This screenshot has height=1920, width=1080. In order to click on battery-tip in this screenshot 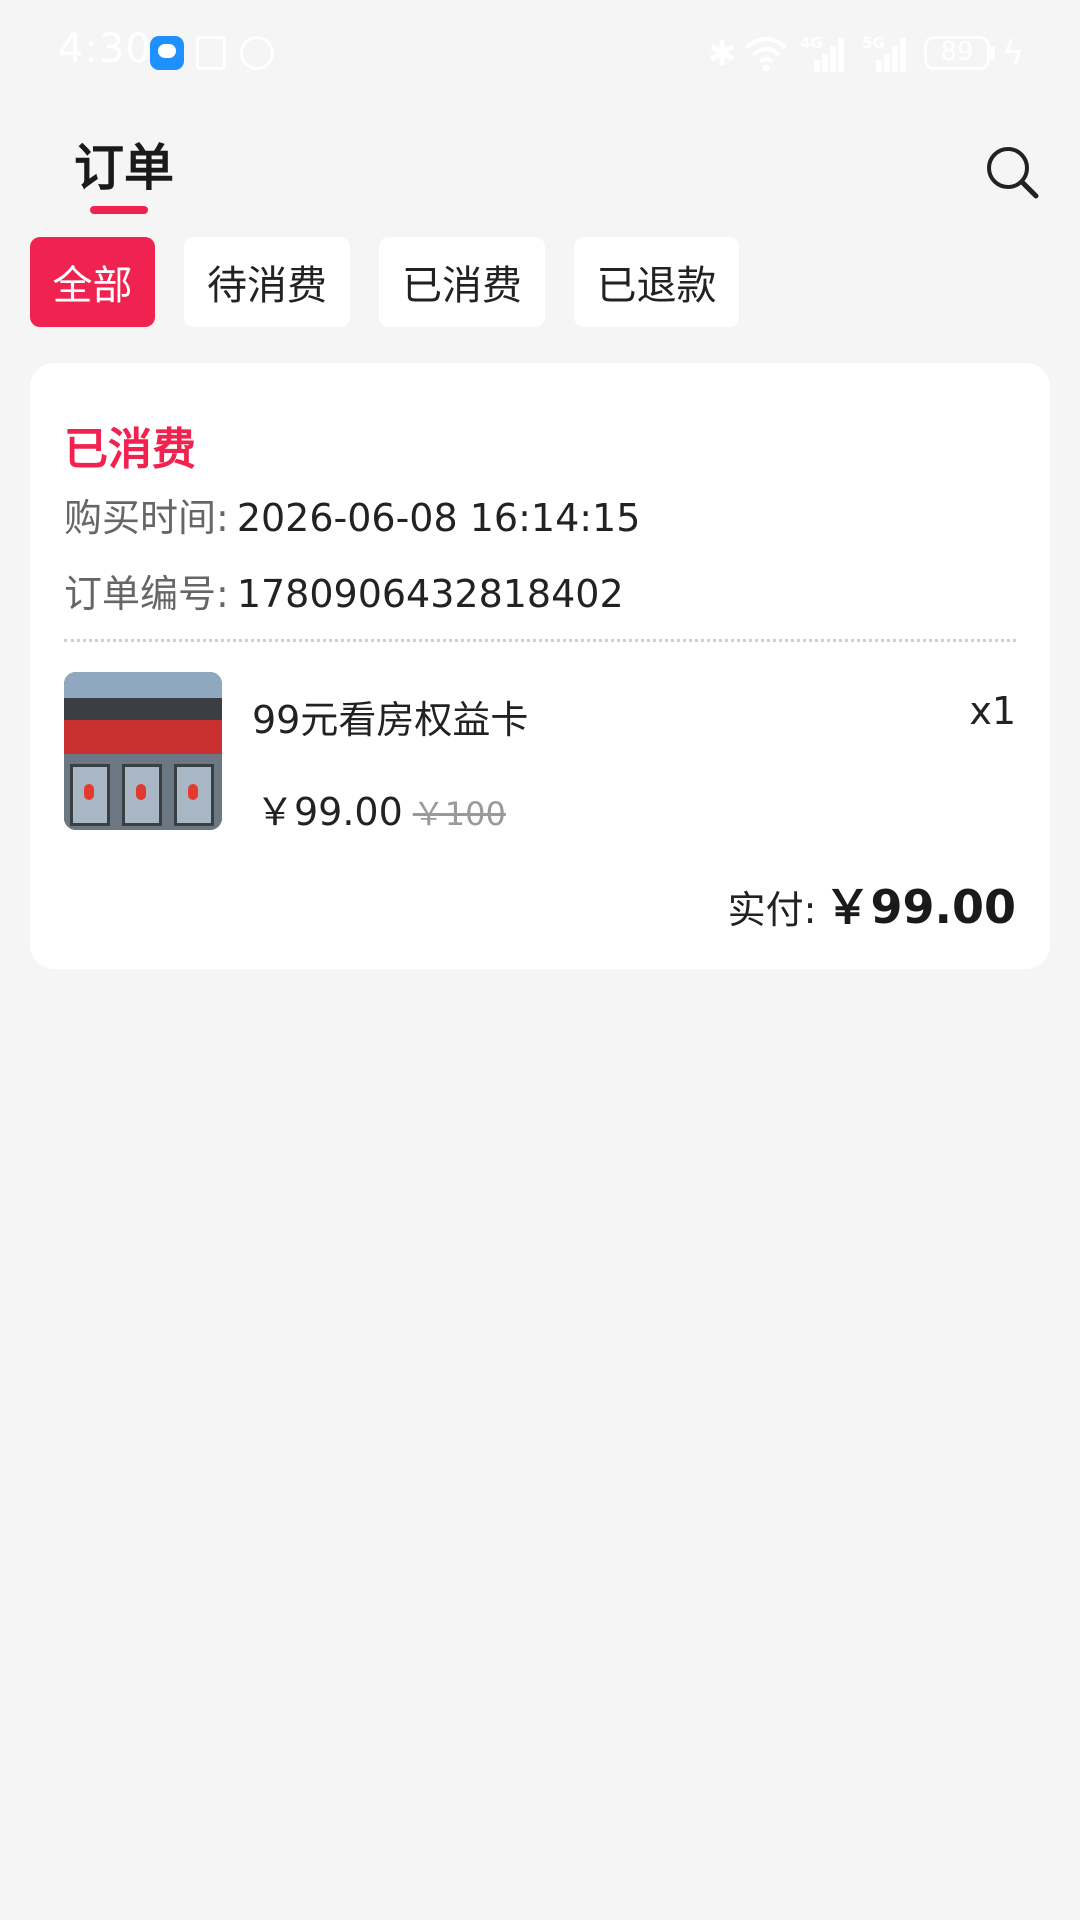, I will do `click(992, 53)`.